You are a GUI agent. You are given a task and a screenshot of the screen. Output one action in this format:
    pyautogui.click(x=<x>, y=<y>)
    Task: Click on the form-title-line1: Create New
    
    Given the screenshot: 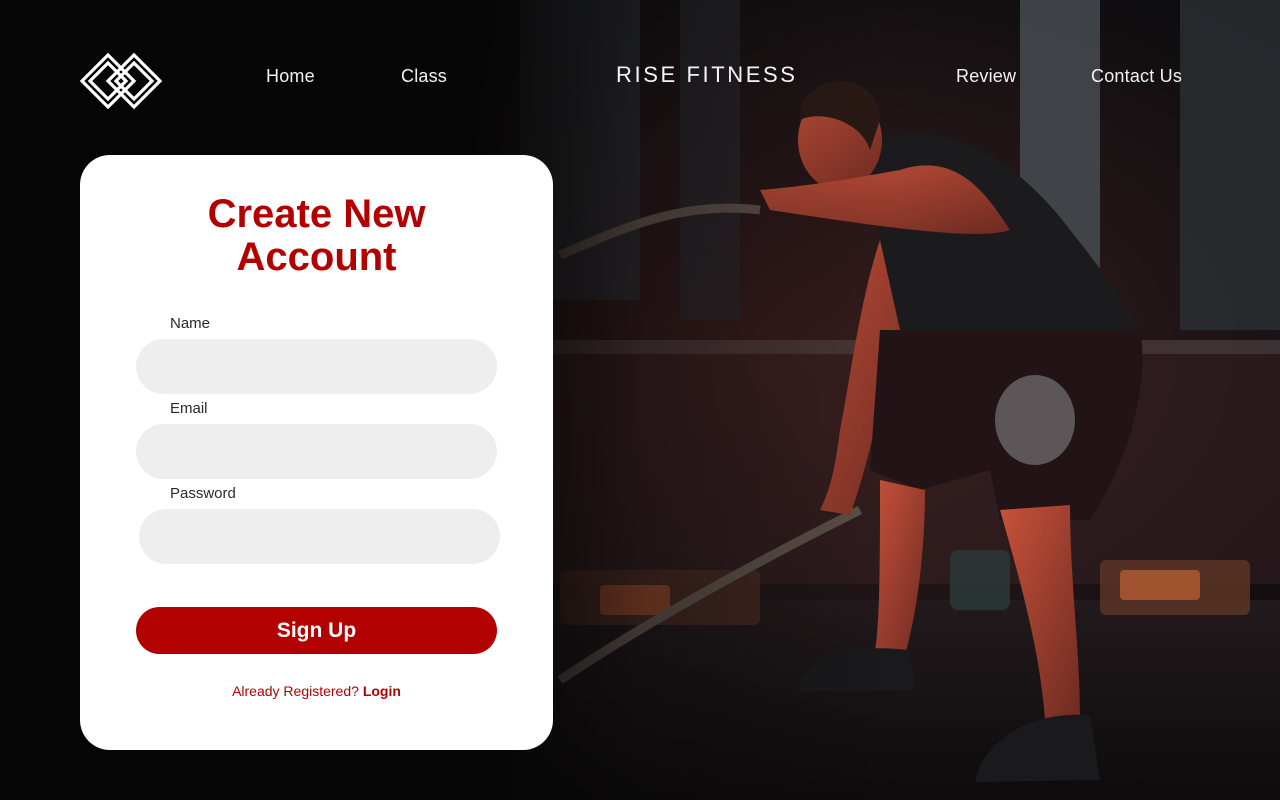 What is the action you would take?
    pyautogui.click(x=316, y=214)
    